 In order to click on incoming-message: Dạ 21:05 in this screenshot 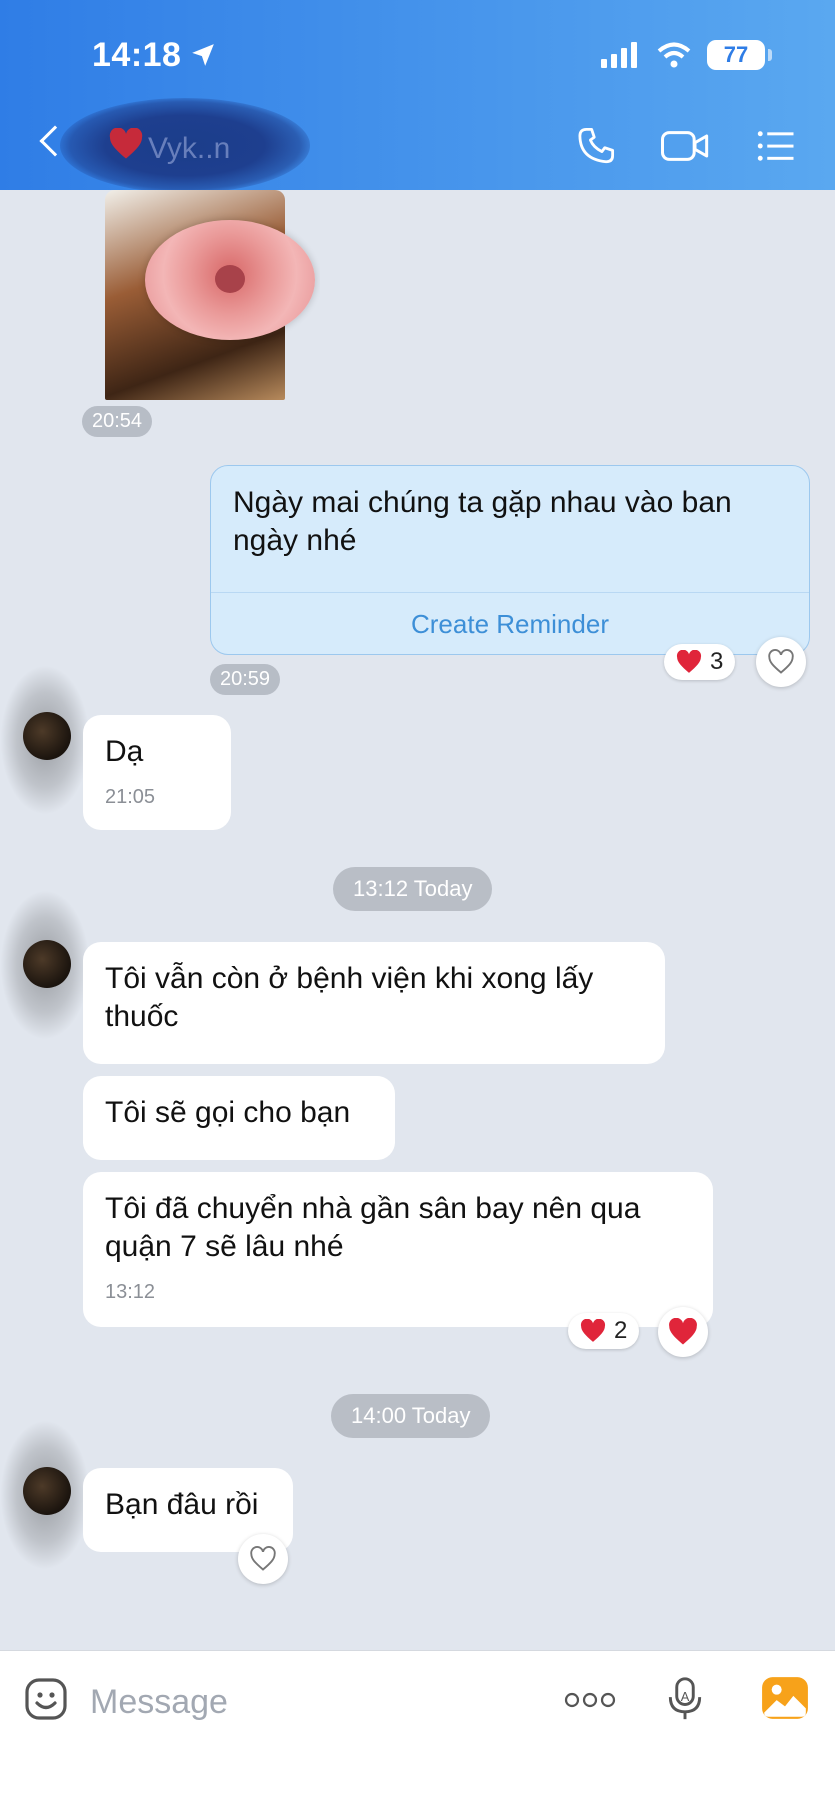, I will do `click(157, 772)`.